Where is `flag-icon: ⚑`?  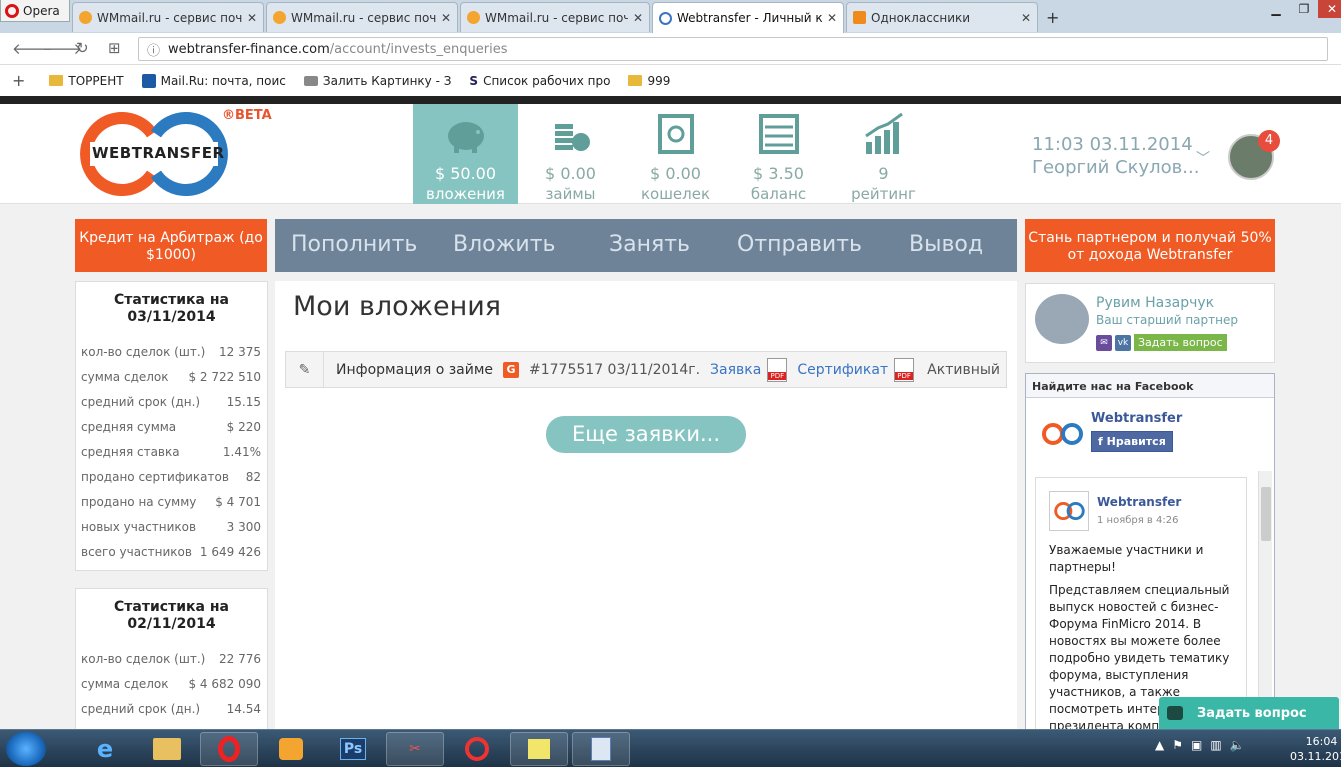
flag-icon: ⚑ is located at coordinates (1177, 745).